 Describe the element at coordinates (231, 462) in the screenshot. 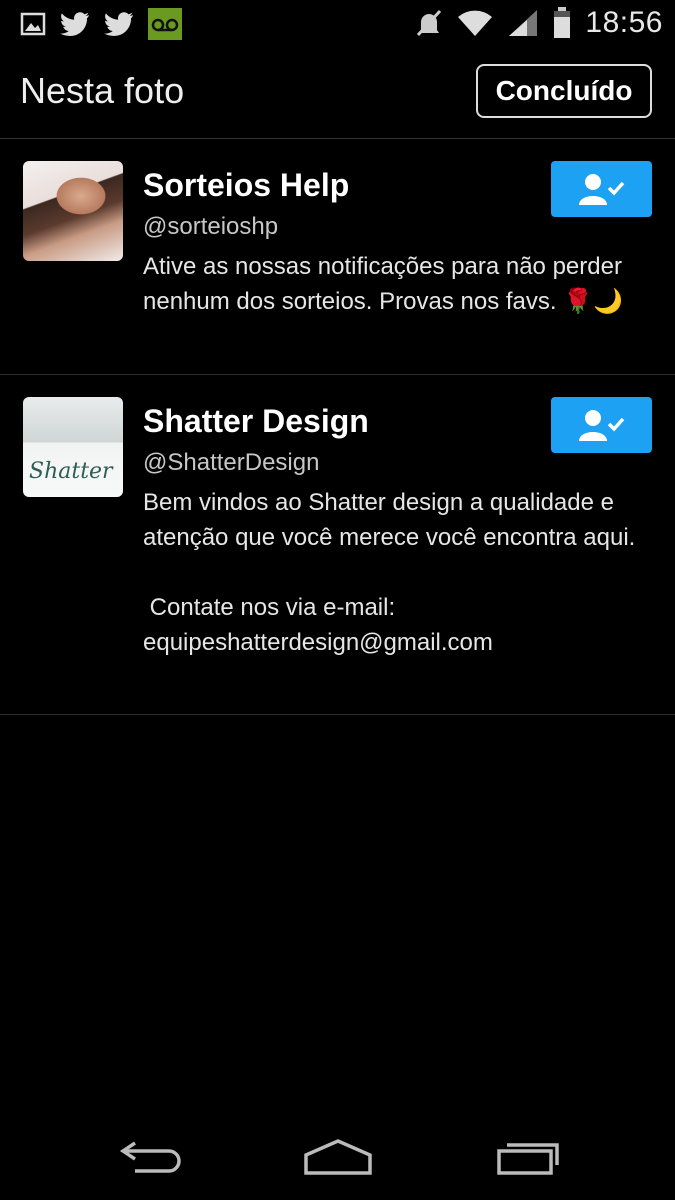

I see `user-handle: @ShatterDesign` at that location.